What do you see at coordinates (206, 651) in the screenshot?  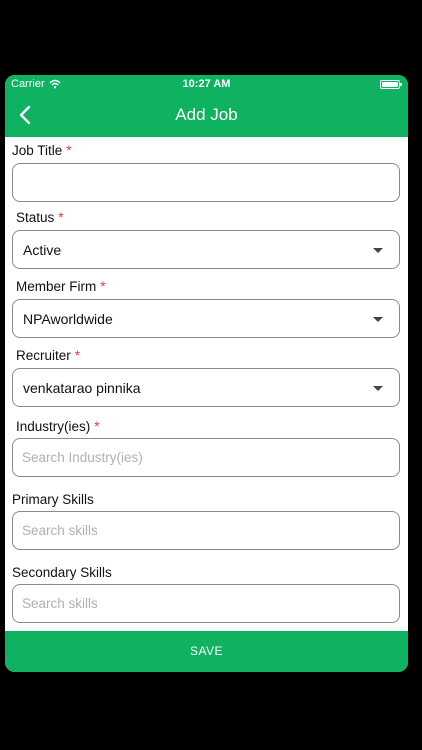 I see `save-button: SAVE` at bounding box center [206, 651].